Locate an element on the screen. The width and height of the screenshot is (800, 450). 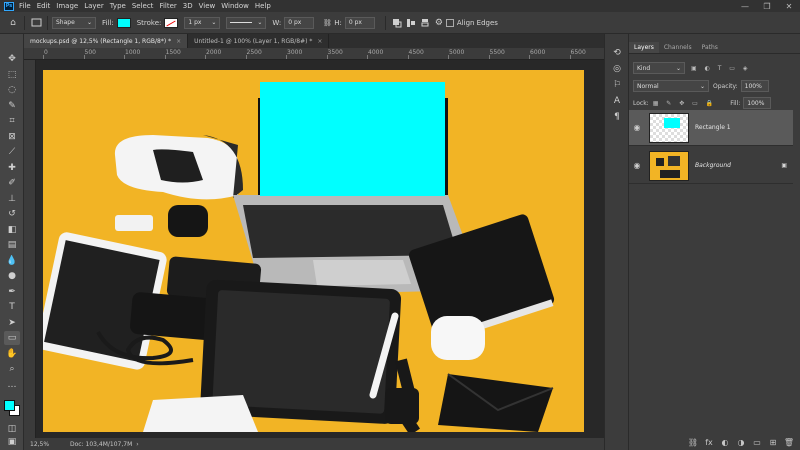
stroke-width-field: 1 px ⌄ is located at coordinates (202, 22).